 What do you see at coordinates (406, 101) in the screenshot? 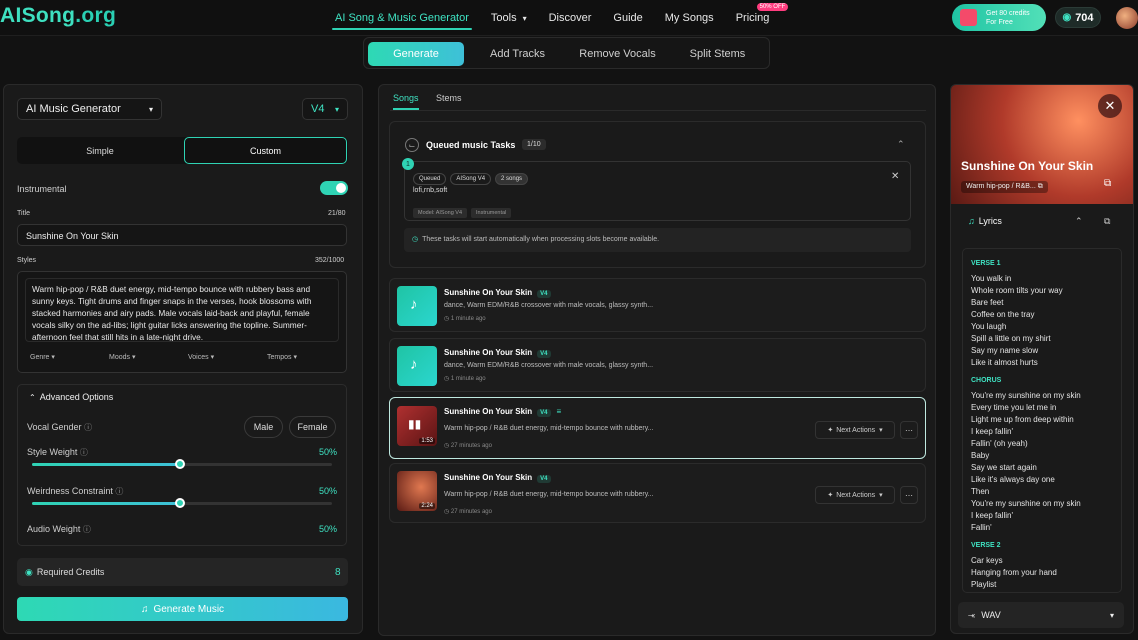
I see `tab-songs: Songs` at bounding box center [406, 101].